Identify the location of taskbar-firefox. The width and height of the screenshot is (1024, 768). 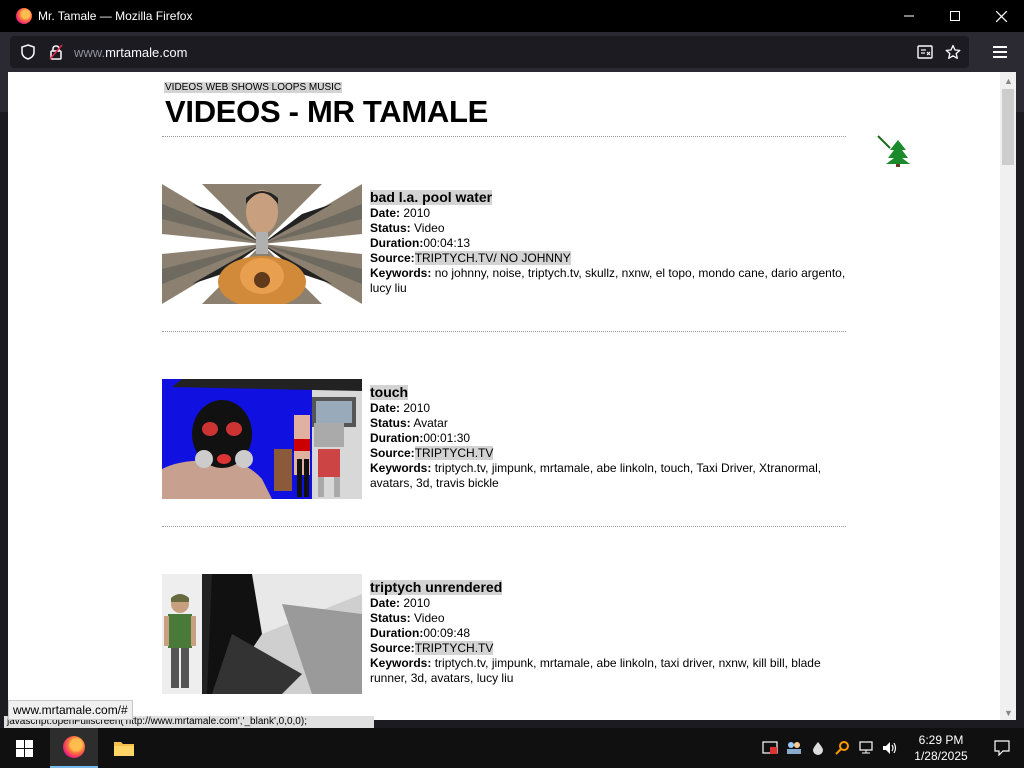
(74, 748).